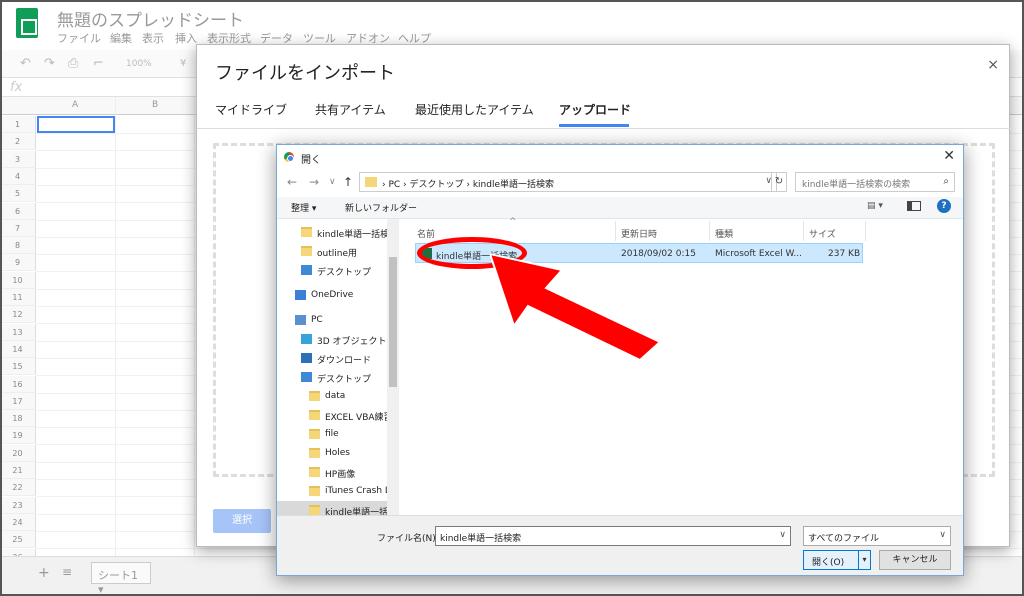 This screenshot has width=1024, height=596. I want to click on row-header: 24, so click(18, 522).